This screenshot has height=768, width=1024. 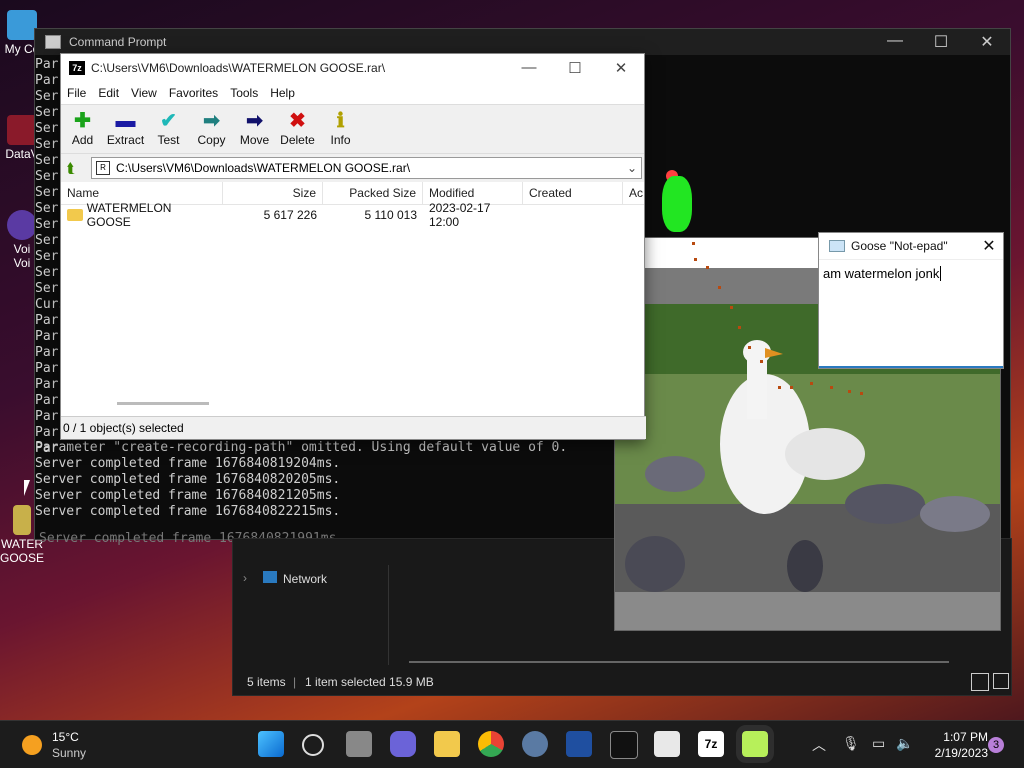 What do you see at coordinates (69, 753) in the screenshot?
I see `weather-desc: Sunny` at bounding box center [69, 753].